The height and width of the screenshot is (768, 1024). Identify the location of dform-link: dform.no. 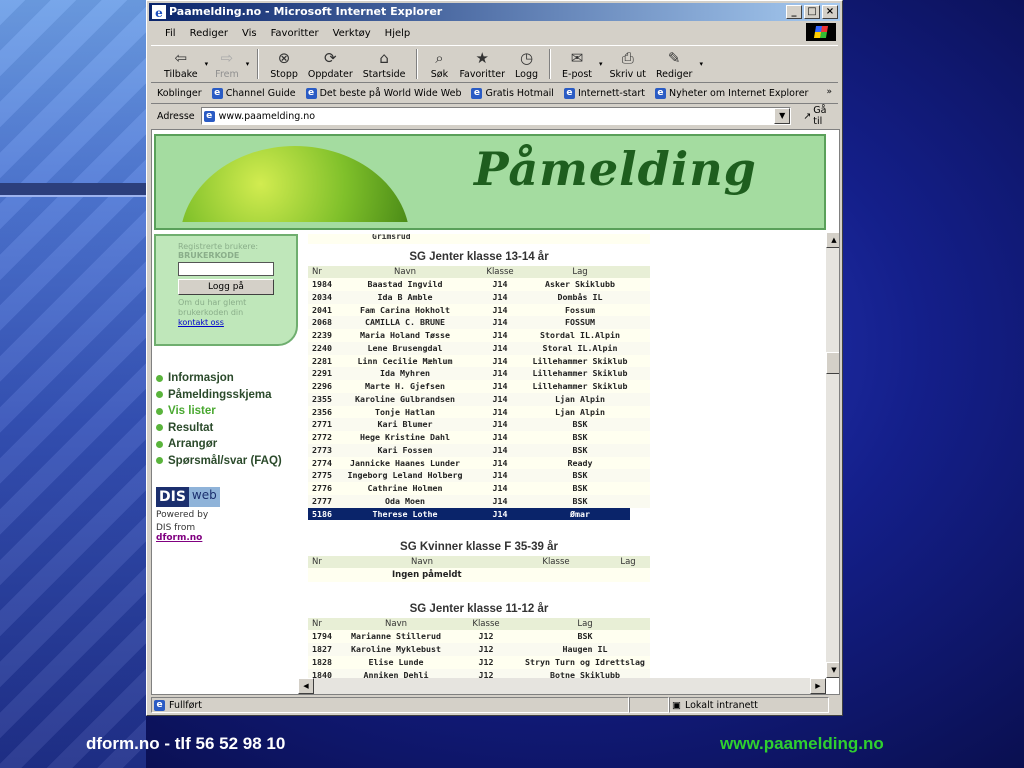
(188, 538).